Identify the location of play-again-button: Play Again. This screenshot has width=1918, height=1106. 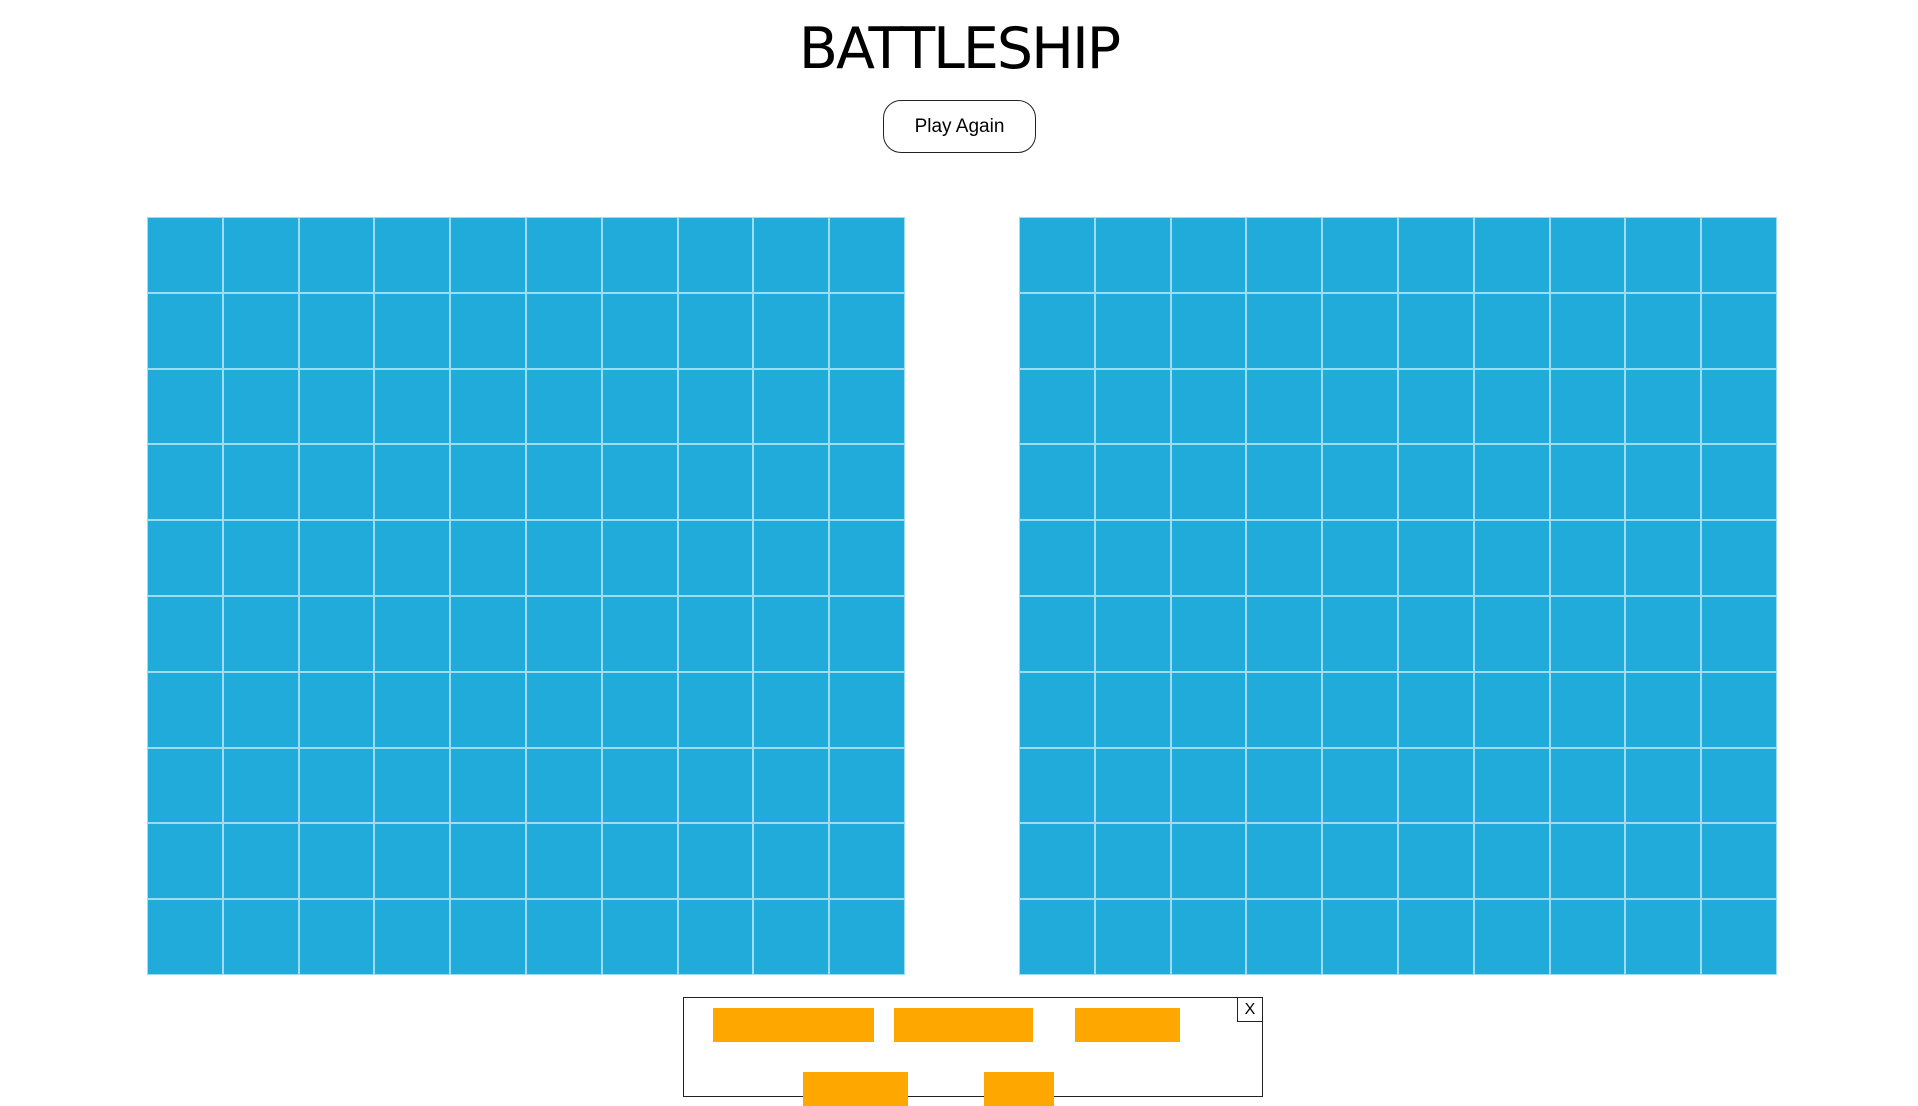
(959, 126).